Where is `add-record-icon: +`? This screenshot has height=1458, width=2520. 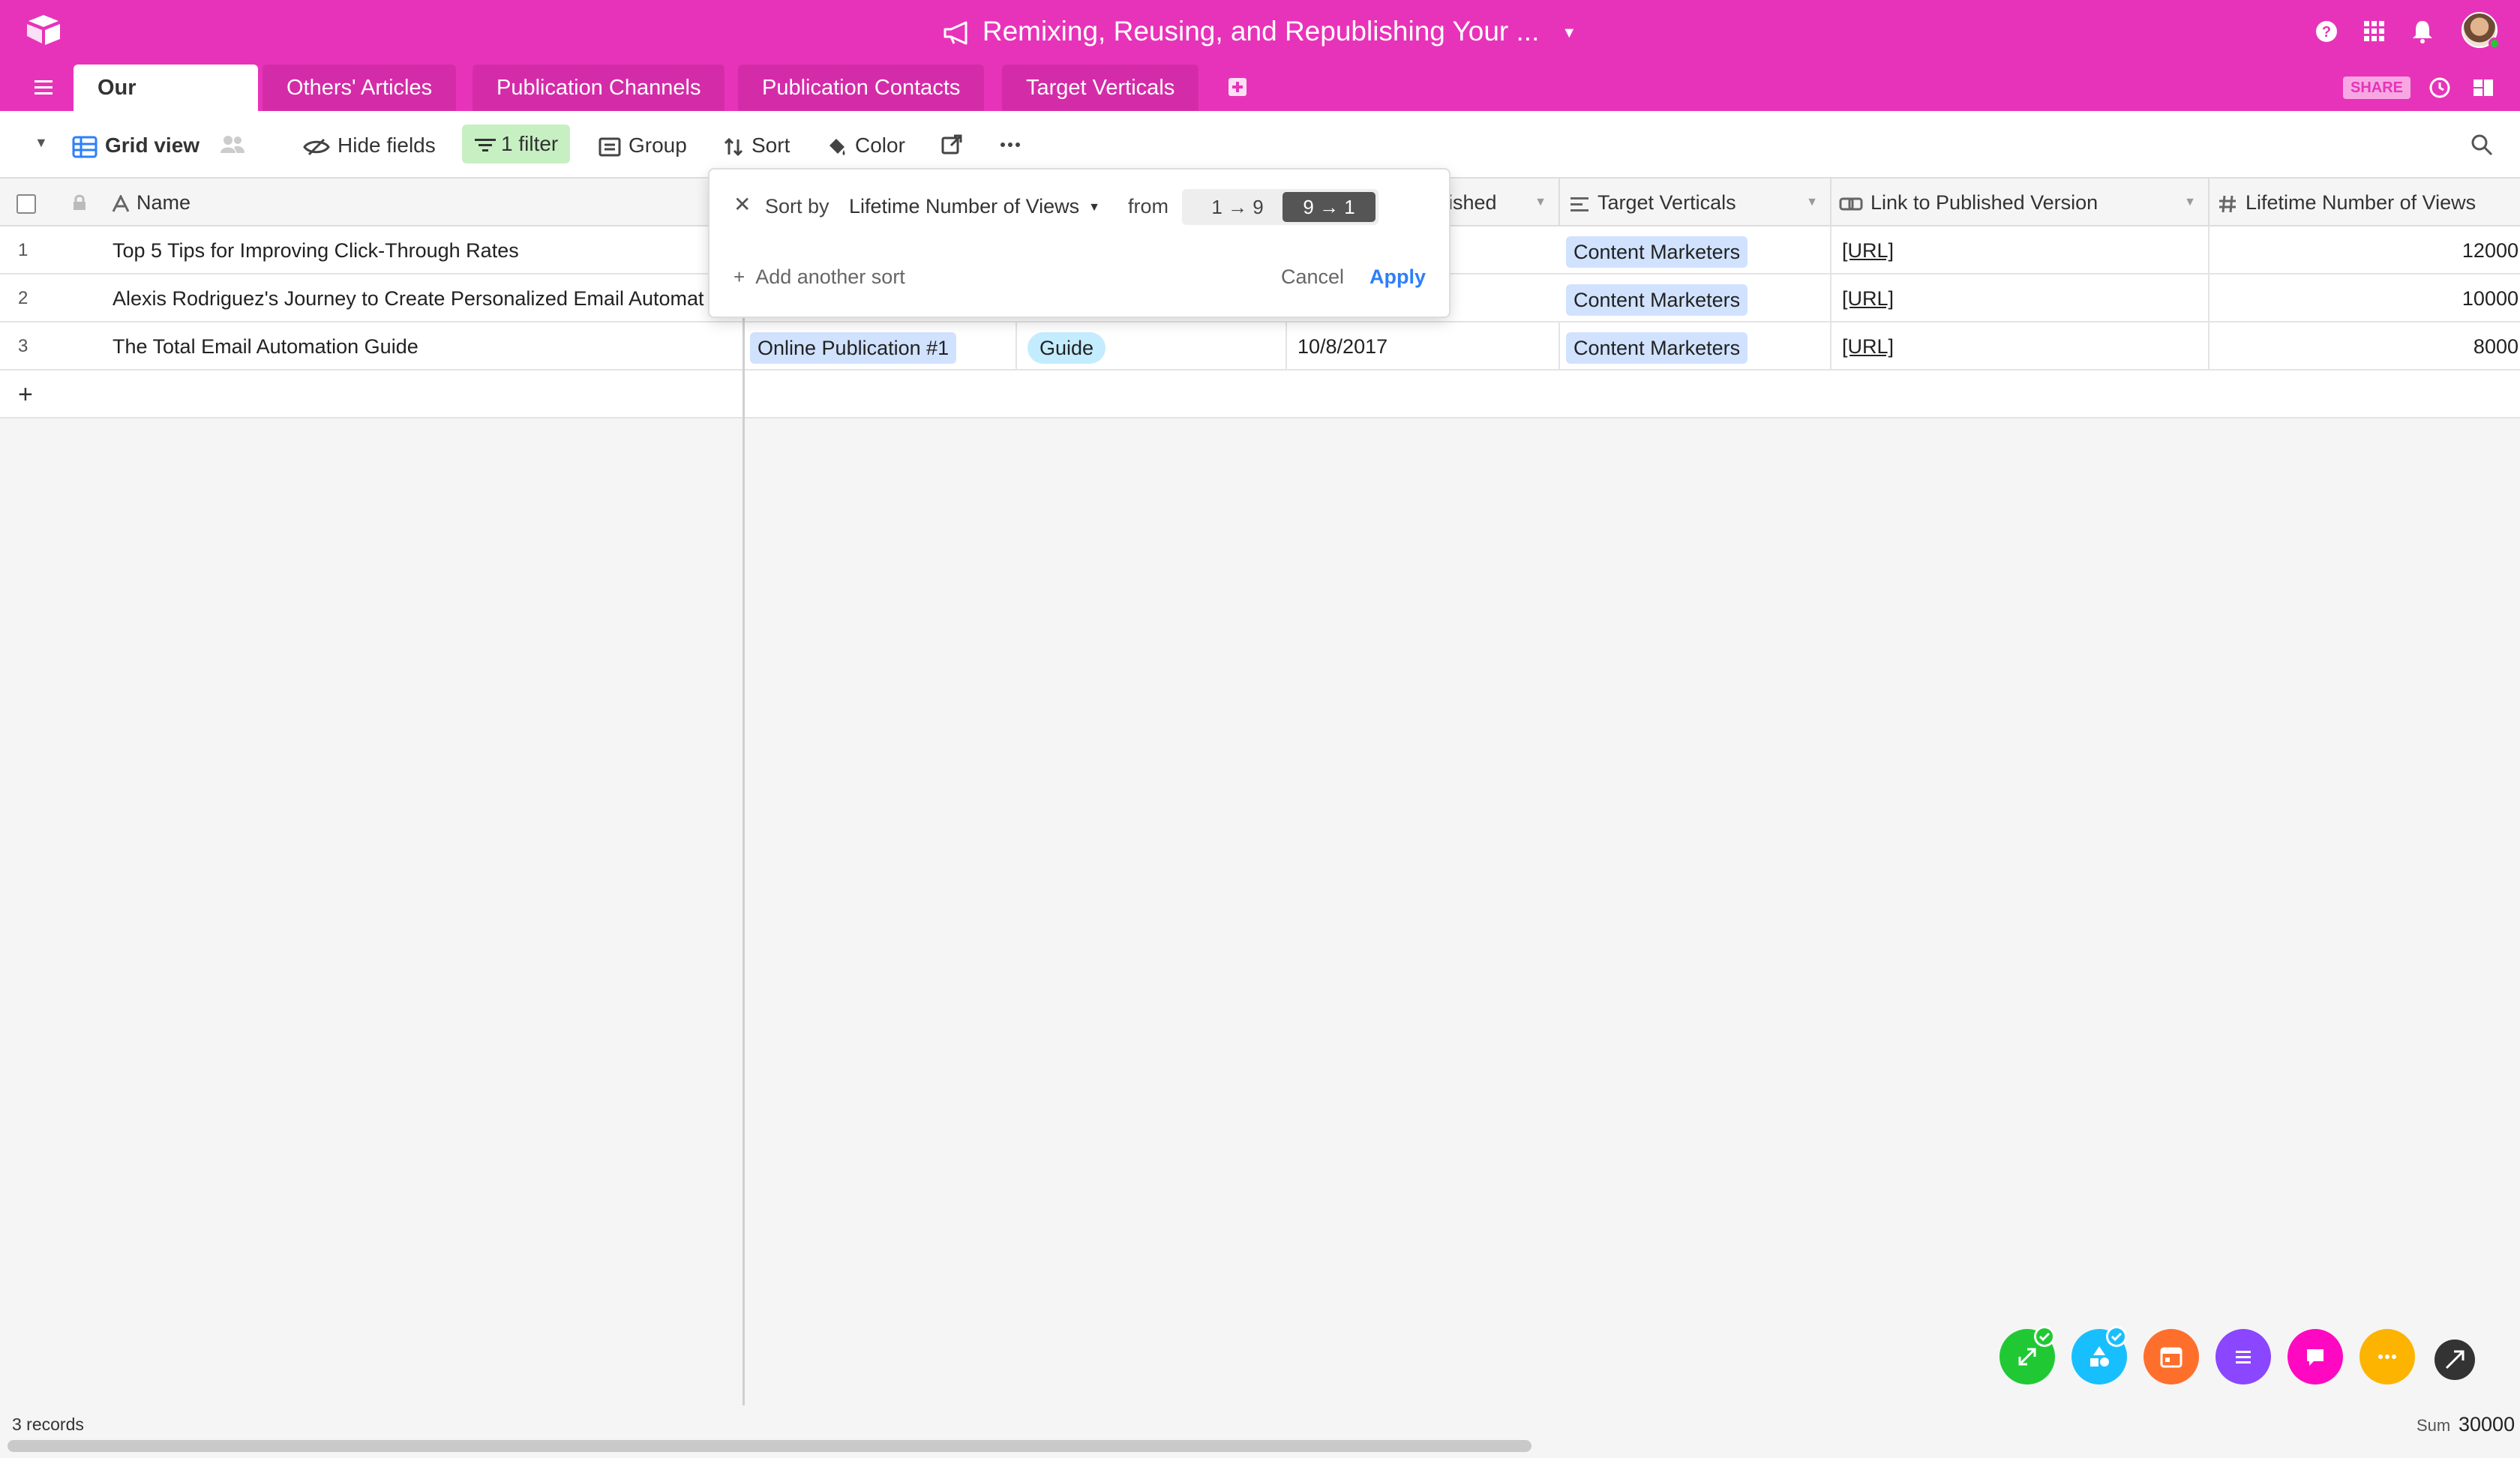
add-record-icon: + is located at coordinates (25, 394).